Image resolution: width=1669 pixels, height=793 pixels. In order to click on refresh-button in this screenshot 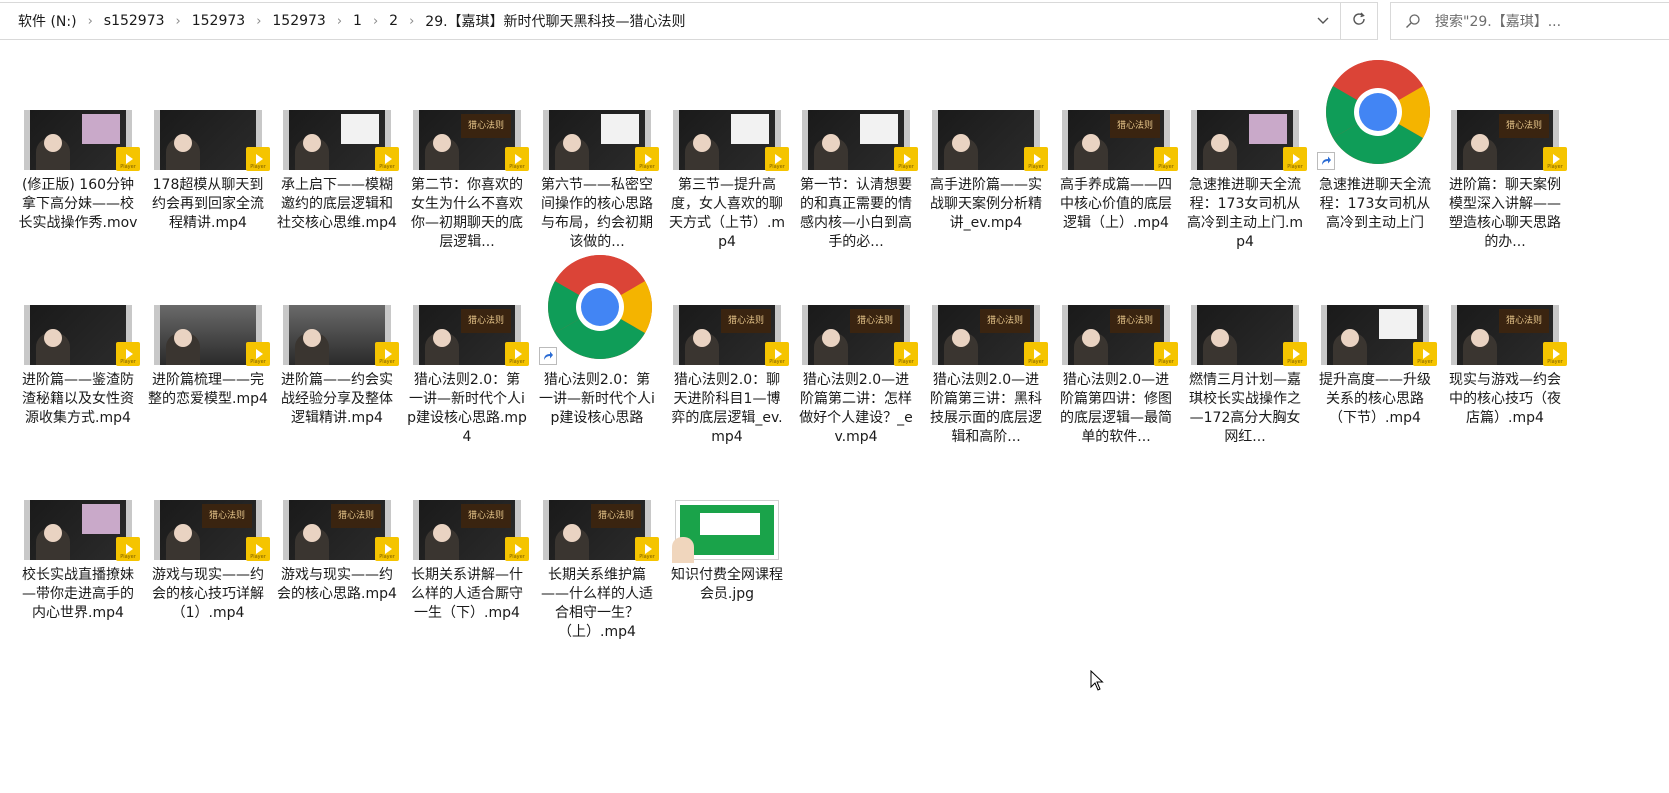, I will do `click(1358, 21)`.